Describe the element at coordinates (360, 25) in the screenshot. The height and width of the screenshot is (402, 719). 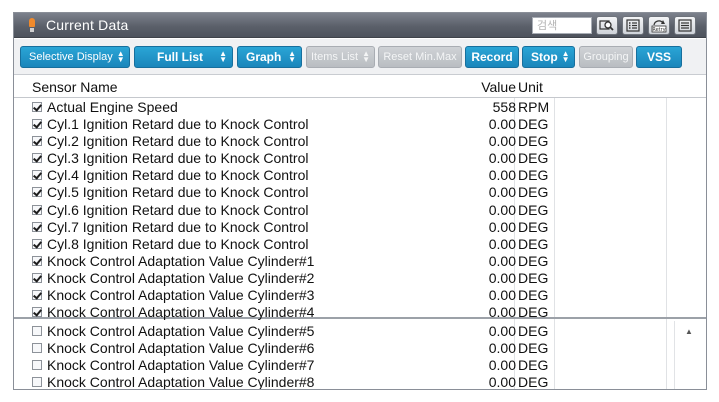
I see `title-bar: Current Data 검색 Retry` at that location.